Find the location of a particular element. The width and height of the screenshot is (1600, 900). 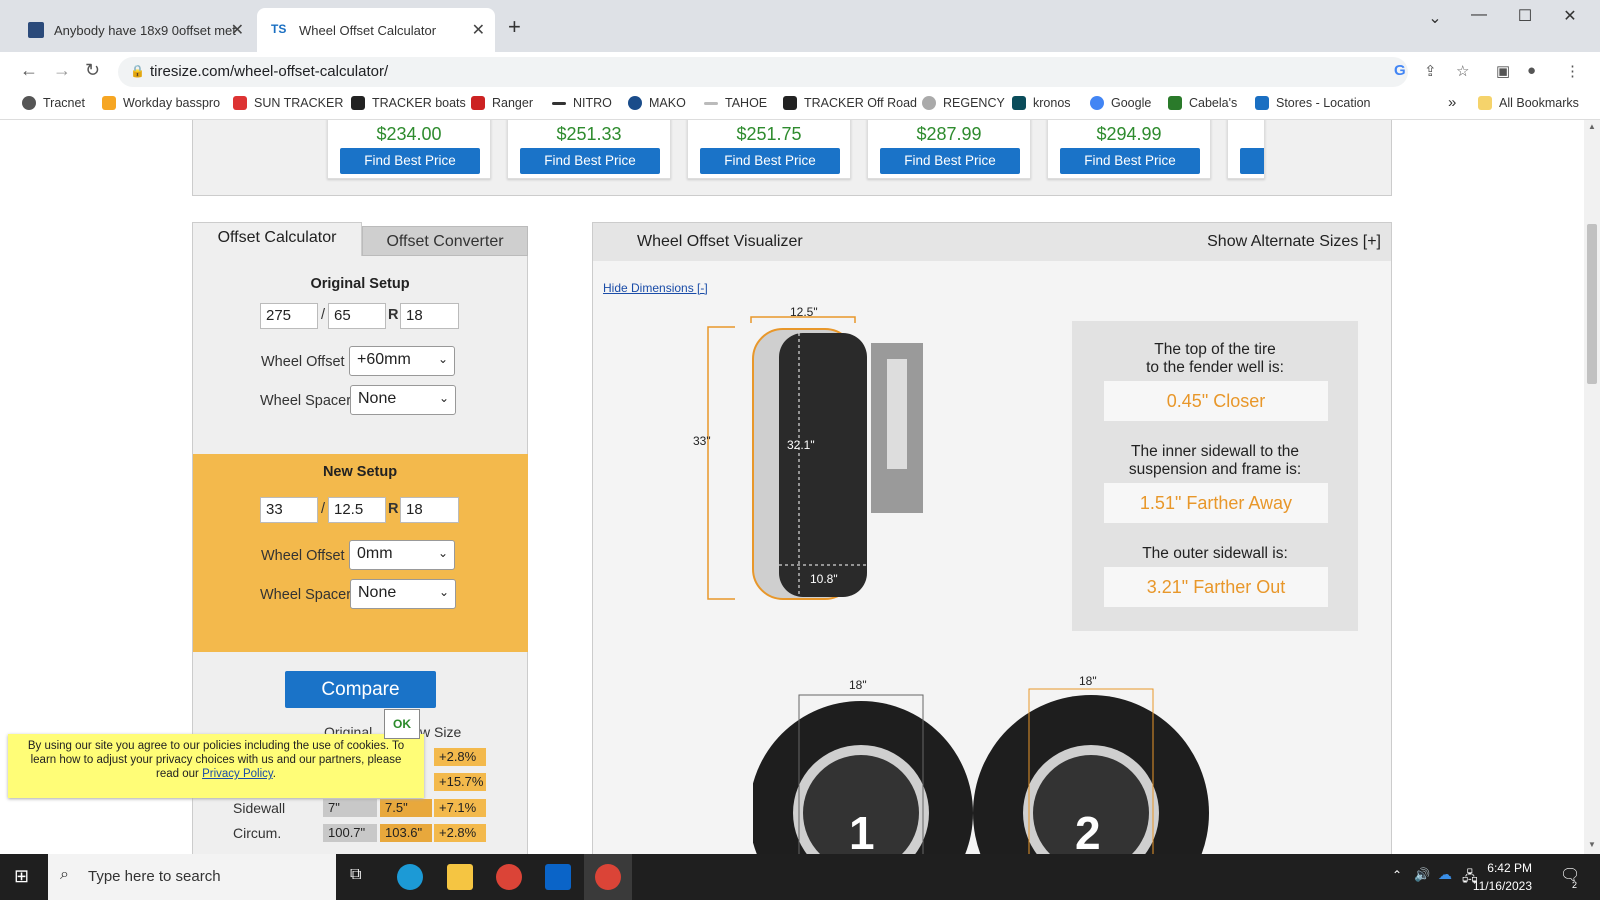

cookie-ok-button: OK is located at coordinates (402, 724).